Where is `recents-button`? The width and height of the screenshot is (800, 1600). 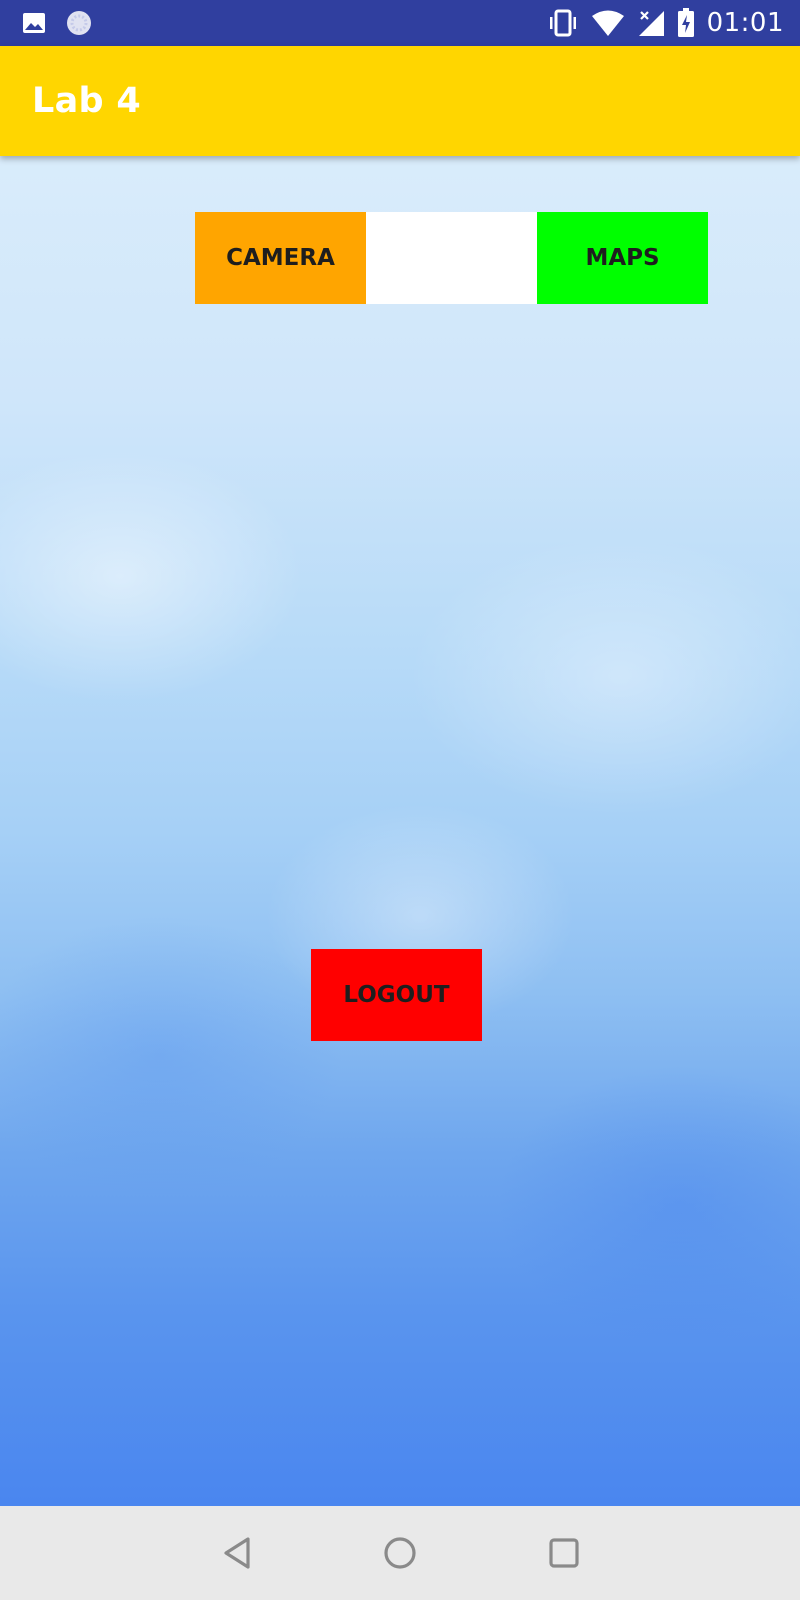 recents-button is located at coordinates (564, 1553).